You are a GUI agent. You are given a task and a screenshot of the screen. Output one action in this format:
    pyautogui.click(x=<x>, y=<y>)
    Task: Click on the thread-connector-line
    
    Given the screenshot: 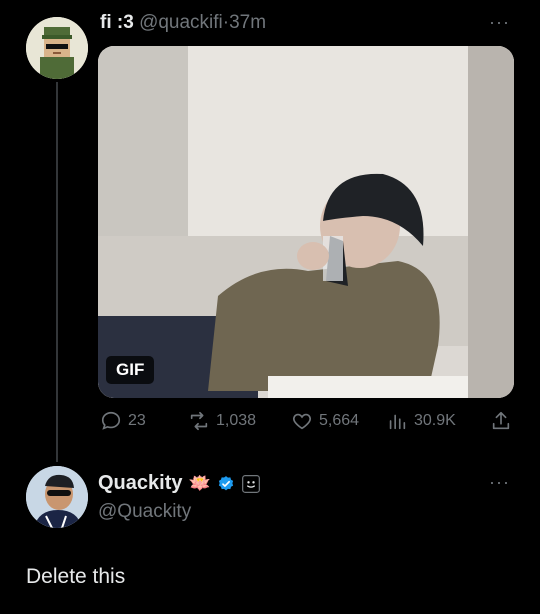 What is the action you would take?
    pyautogui.click(x=57, y=272)
    